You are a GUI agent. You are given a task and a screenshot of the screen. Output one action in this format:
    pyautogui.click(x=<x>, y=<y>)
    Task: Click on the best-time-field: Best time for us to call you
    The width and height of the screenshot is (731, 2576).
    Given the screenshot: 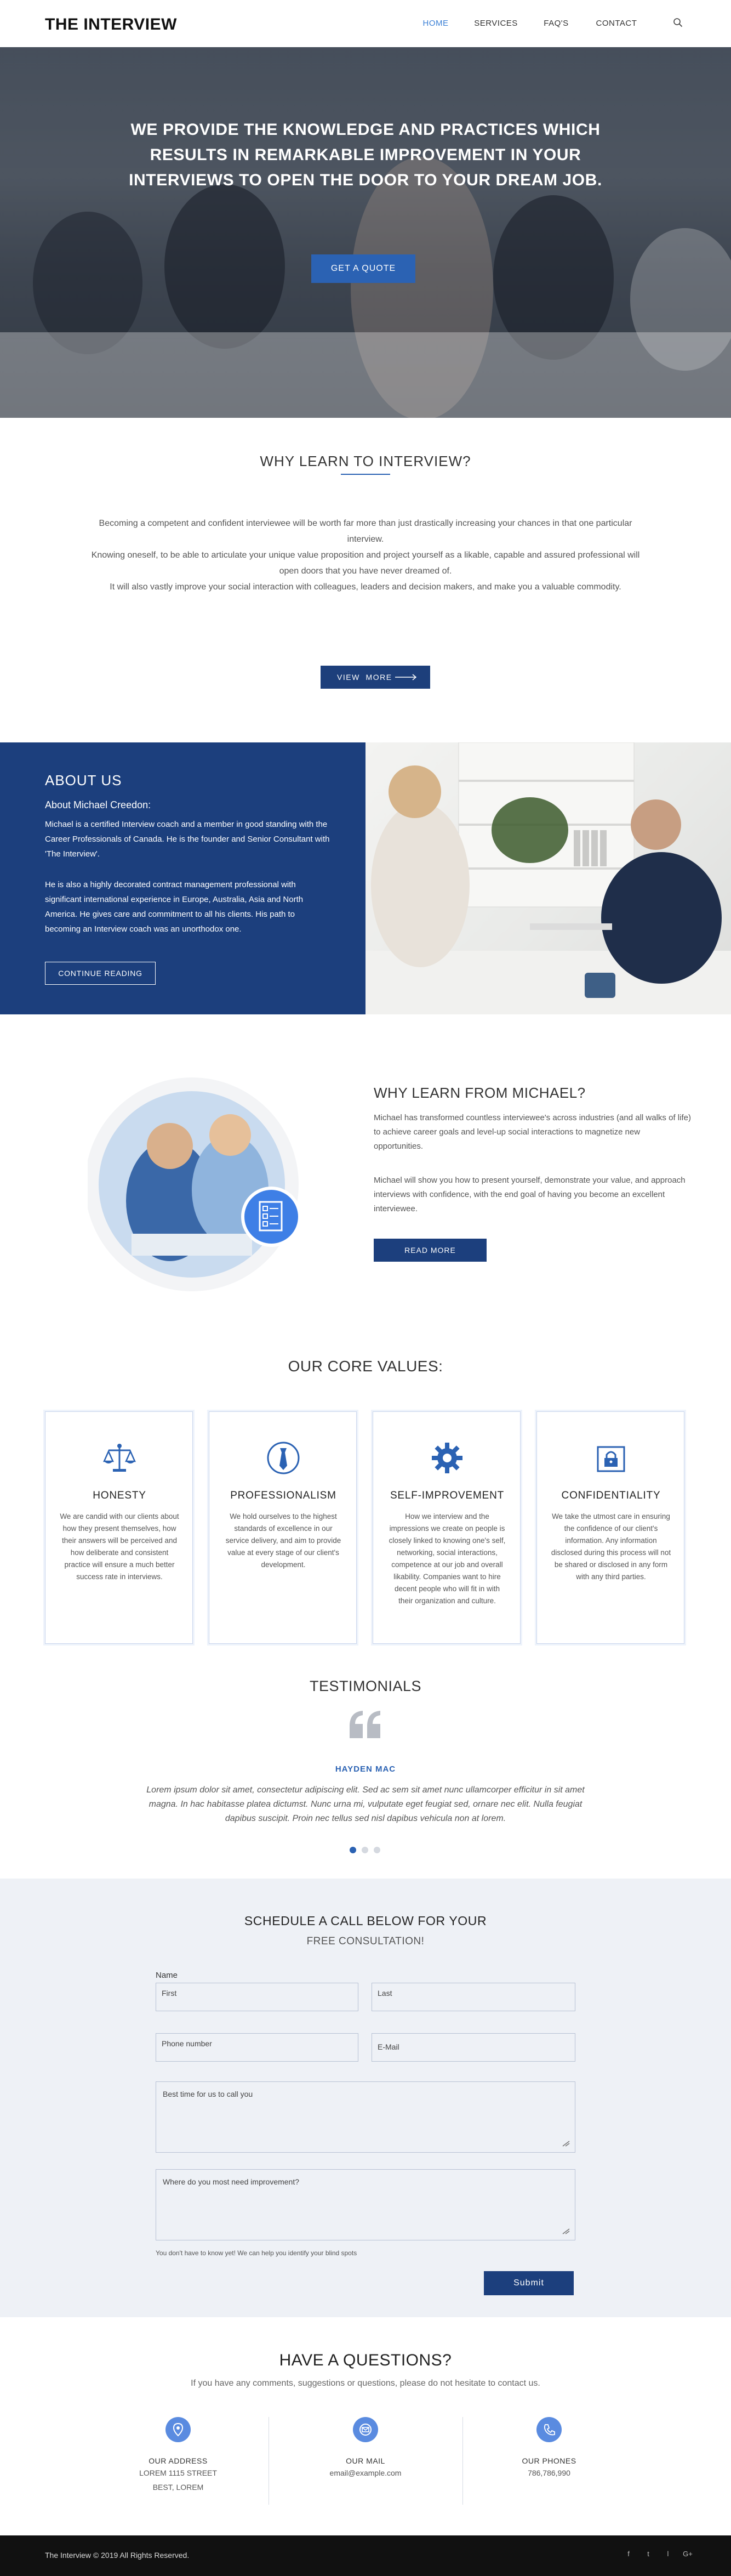 What is the action you would take?
    pyautogui.click(x=365, y=2117)
    